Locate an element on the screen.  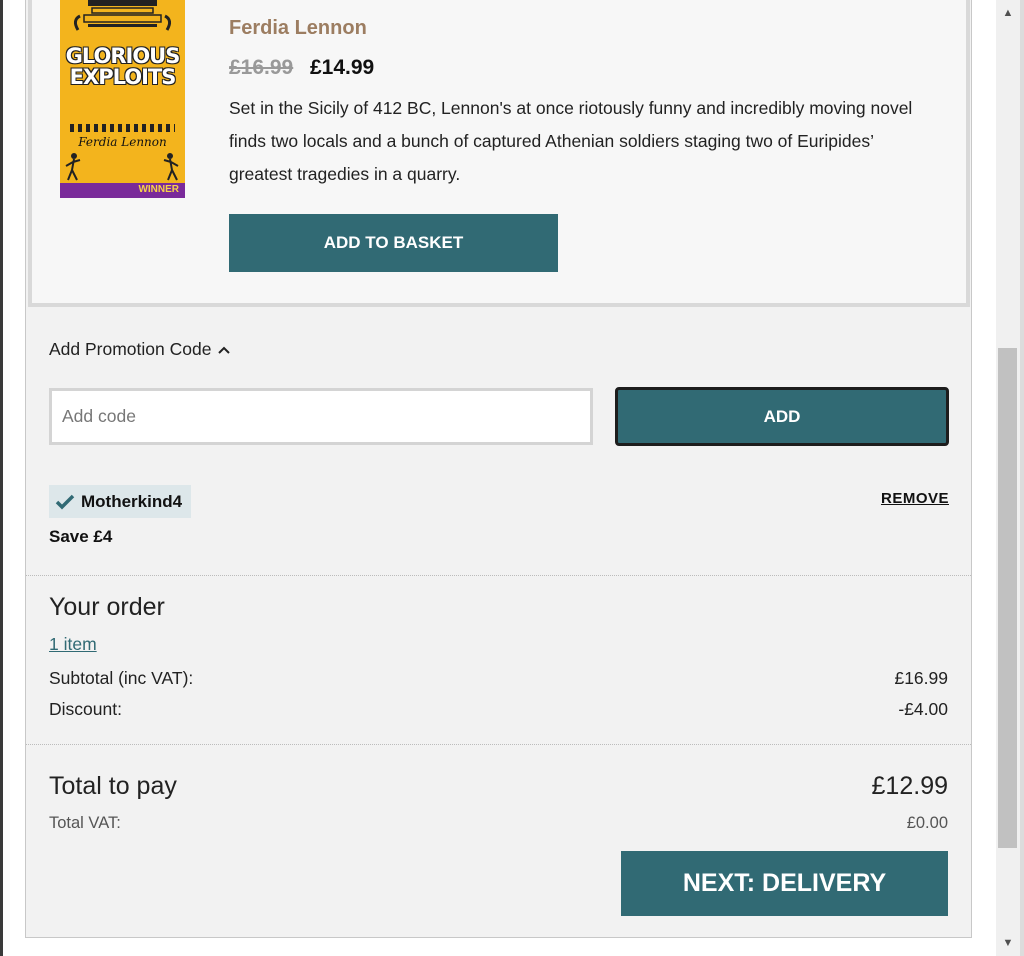
next-delivery-button: NEXT: DELIVERY is located at coordinates (784, 883).